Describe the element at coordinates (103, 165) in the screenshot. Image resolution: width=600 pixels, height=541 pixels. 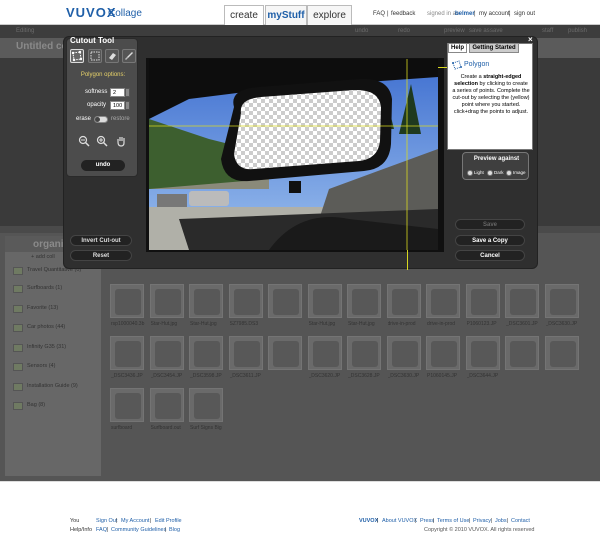
I see `undo-button: undo` at that location.